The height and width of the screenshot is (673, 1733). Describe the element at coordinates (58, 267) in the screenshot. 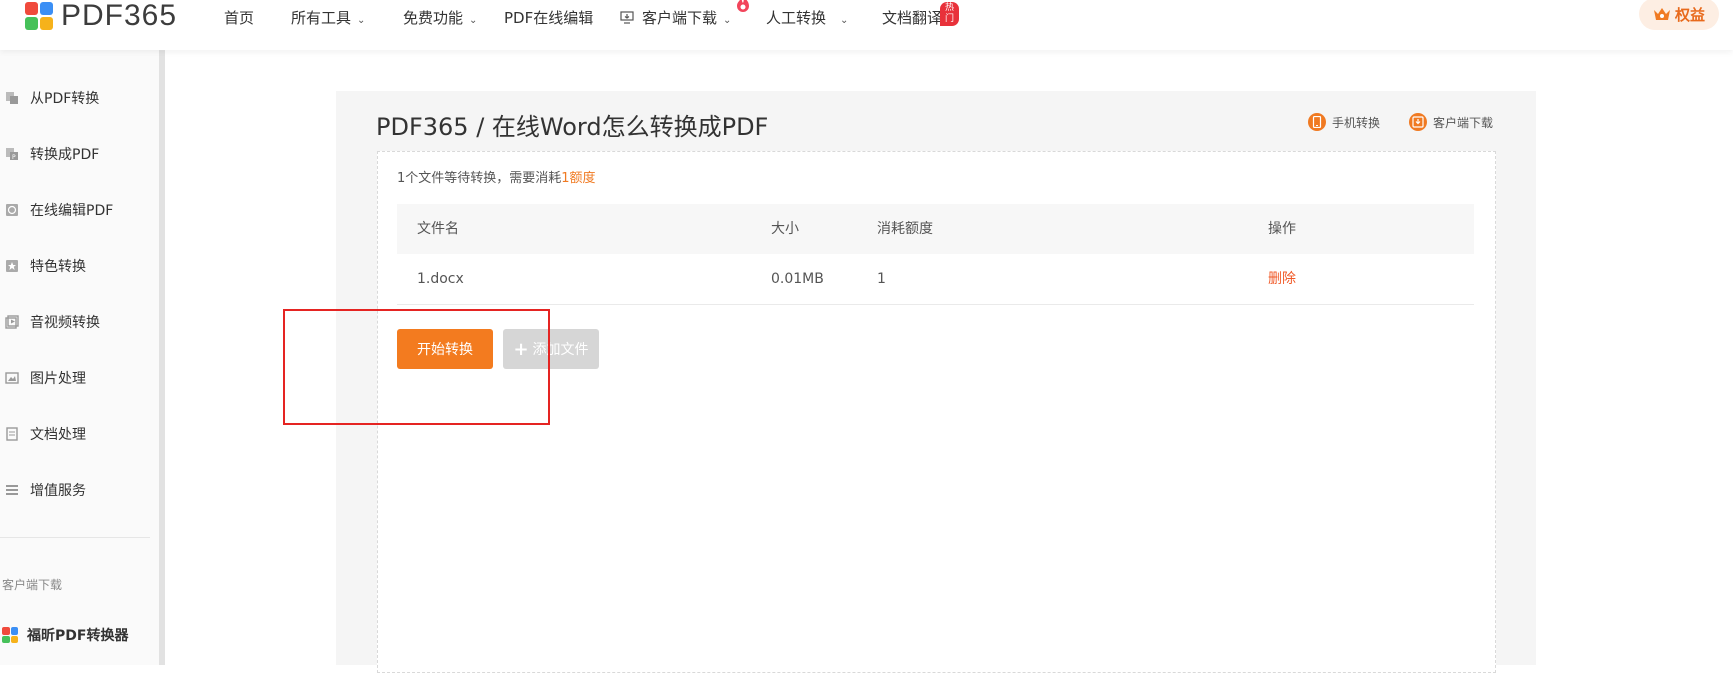

I see `sidebar-item-label: 特色转换` at that location.